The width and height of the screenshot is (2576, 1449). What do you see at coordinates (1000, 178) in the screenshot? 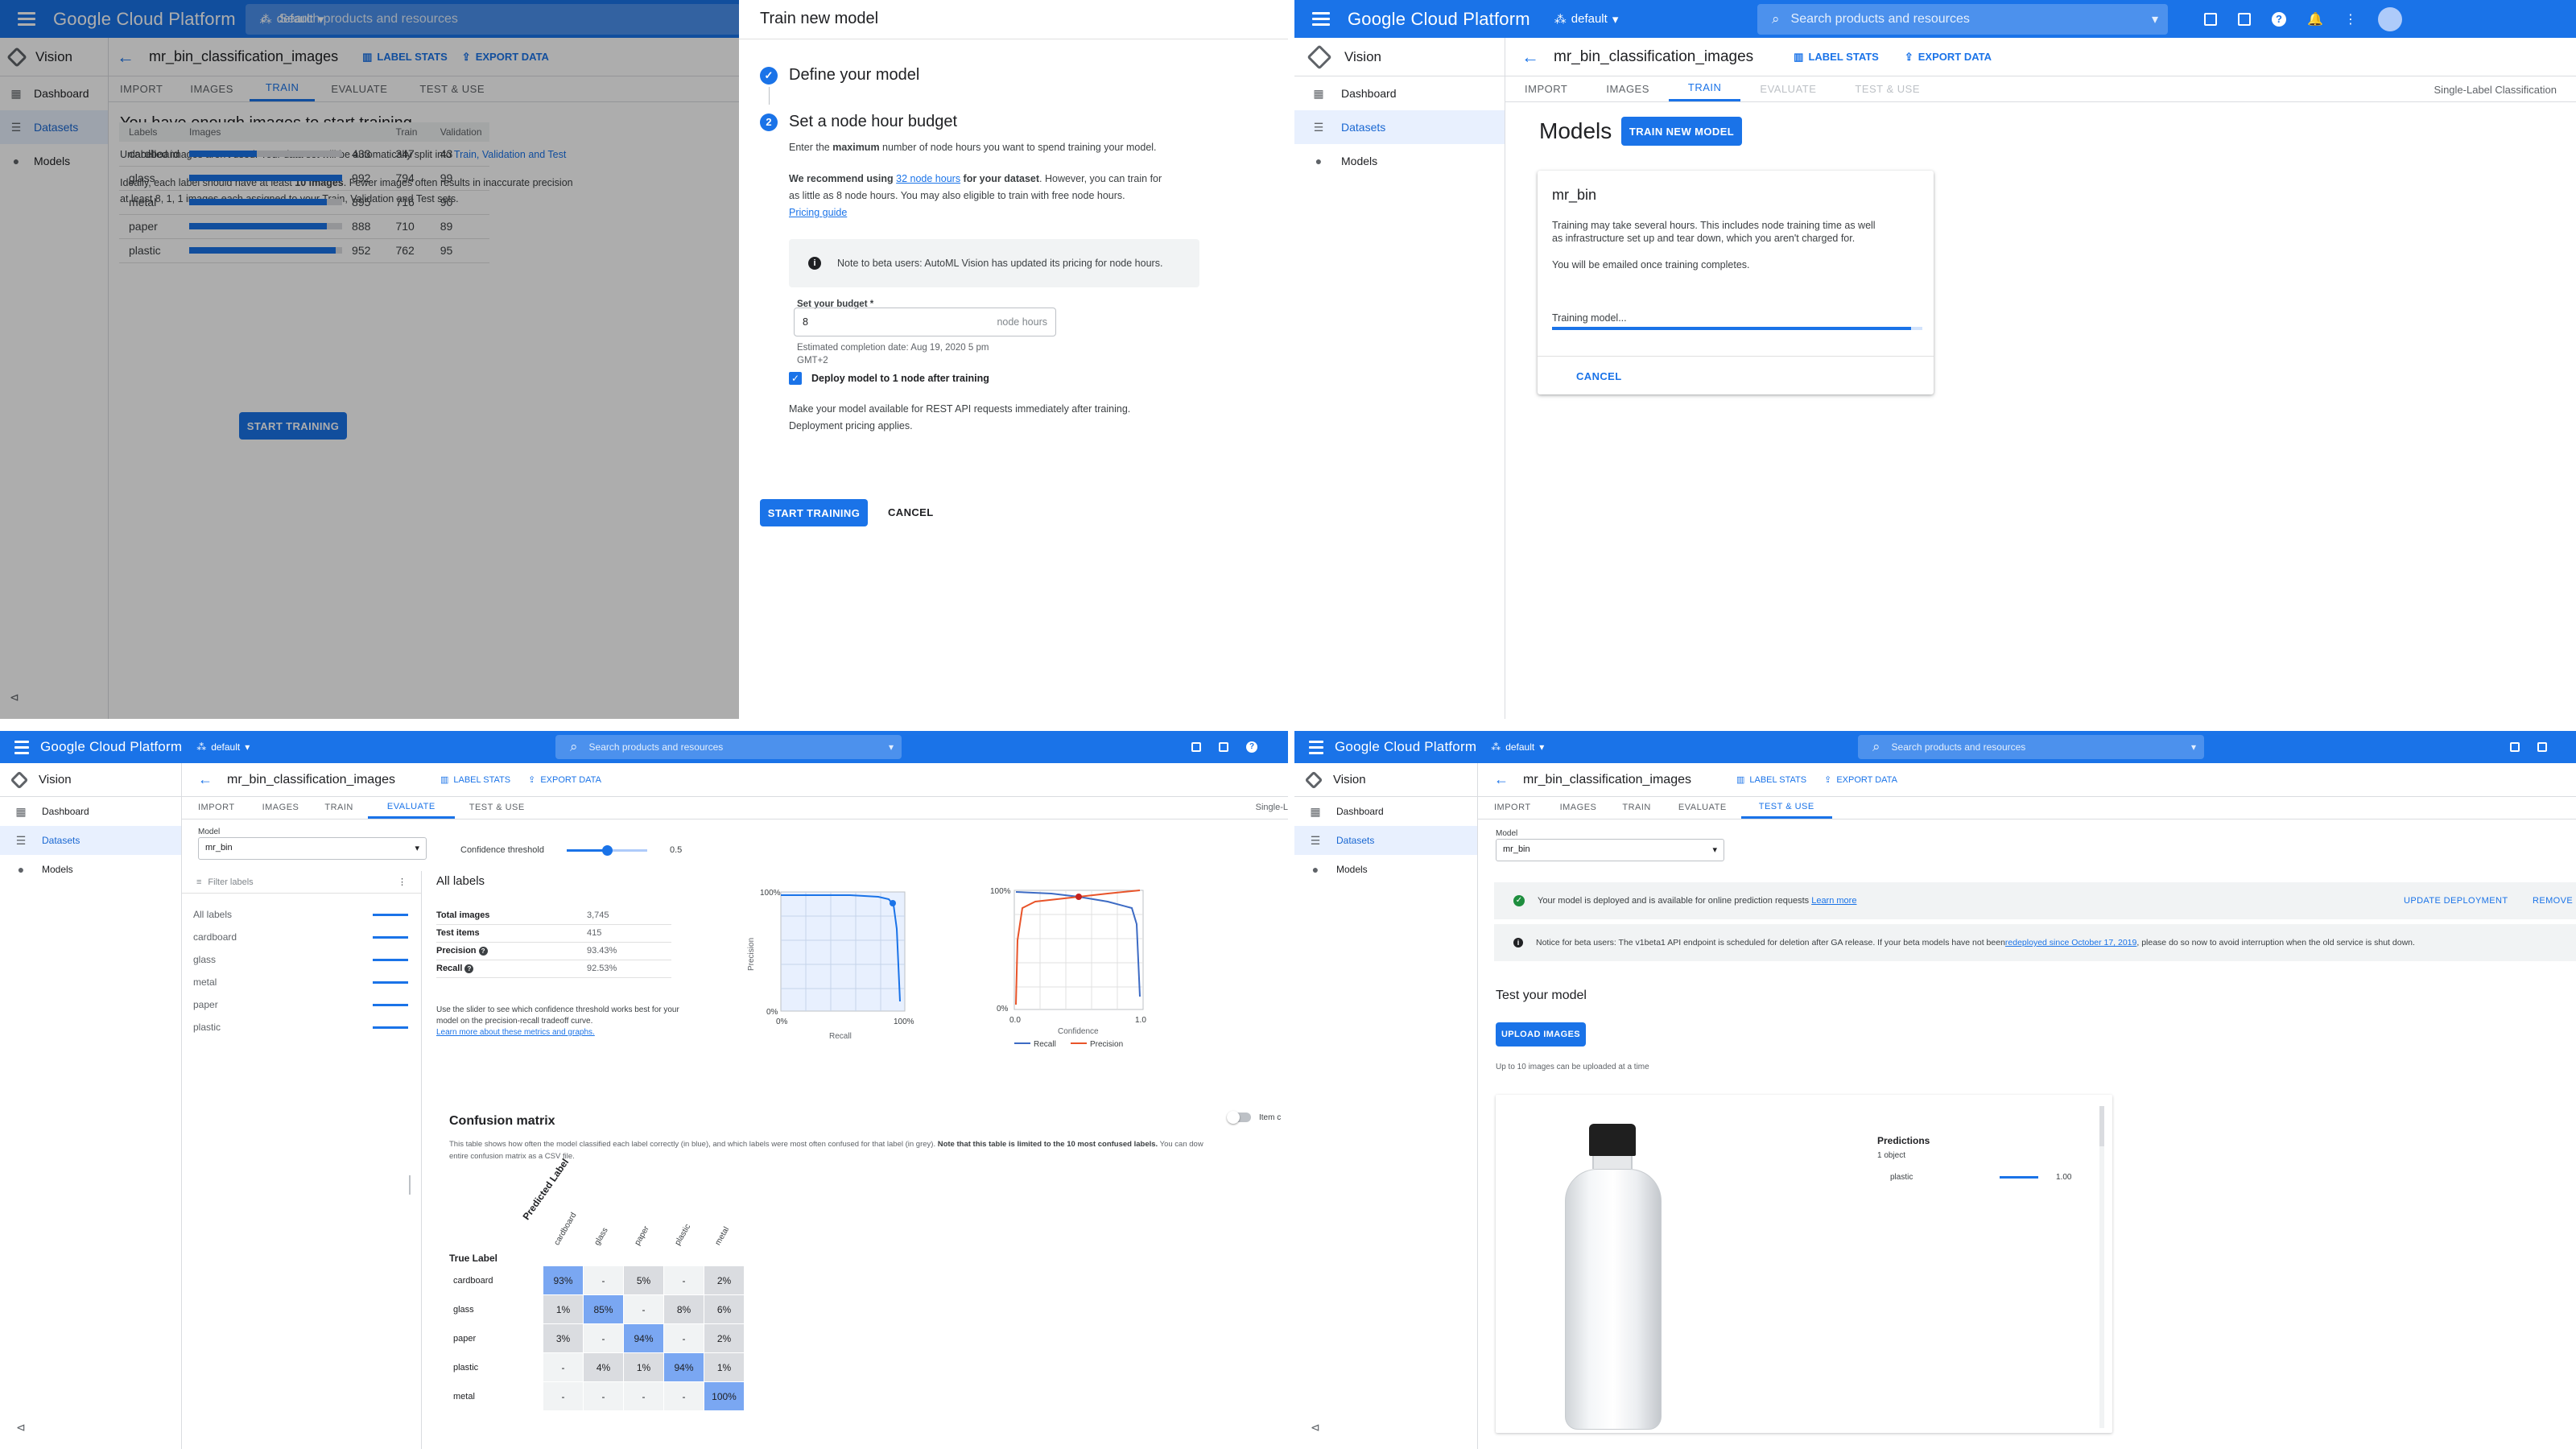
I see `rec-bold-2: for your dataset` at bounding box center [1000, 178].